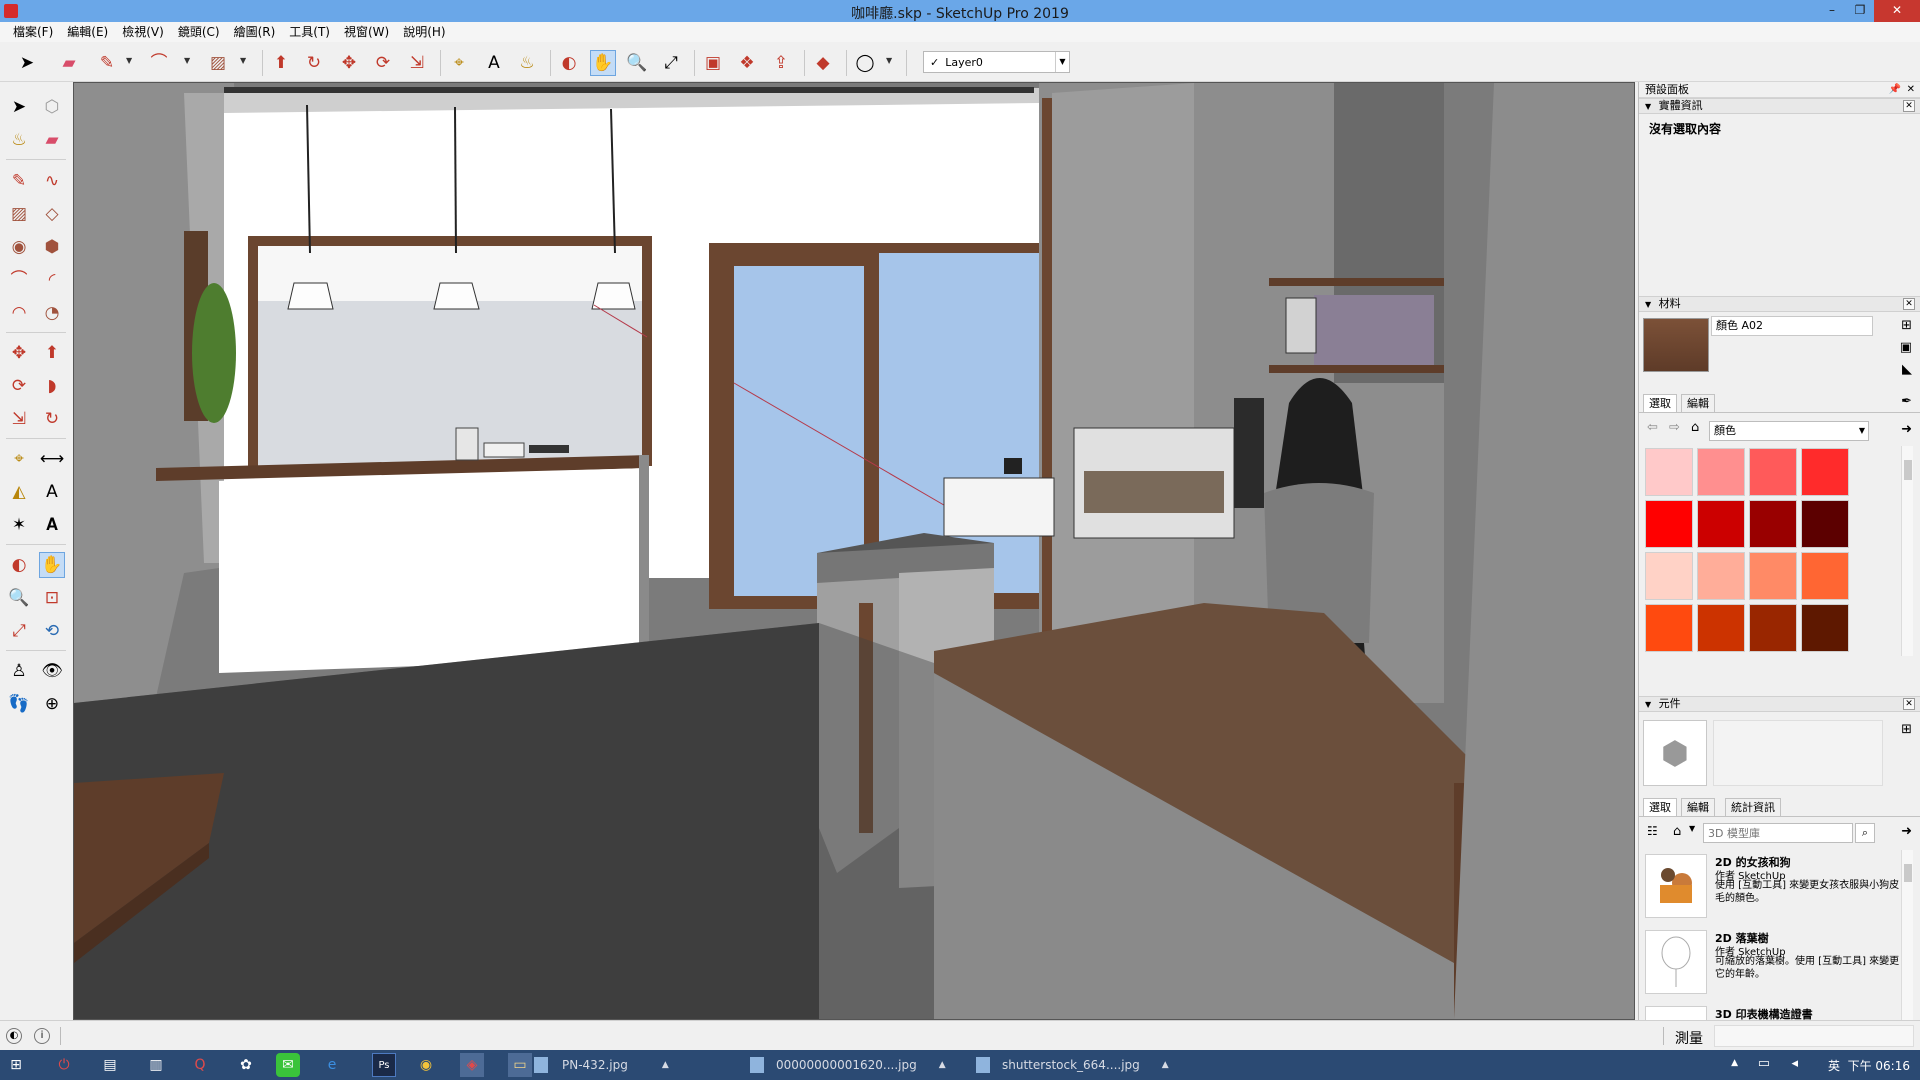 The width and height of the screenshot is (1920, 1080). What do you see at coordinates (288, 1065) in the screenshot?
I see `line-app-icon: ✉` at bounding box center [288, 1065].